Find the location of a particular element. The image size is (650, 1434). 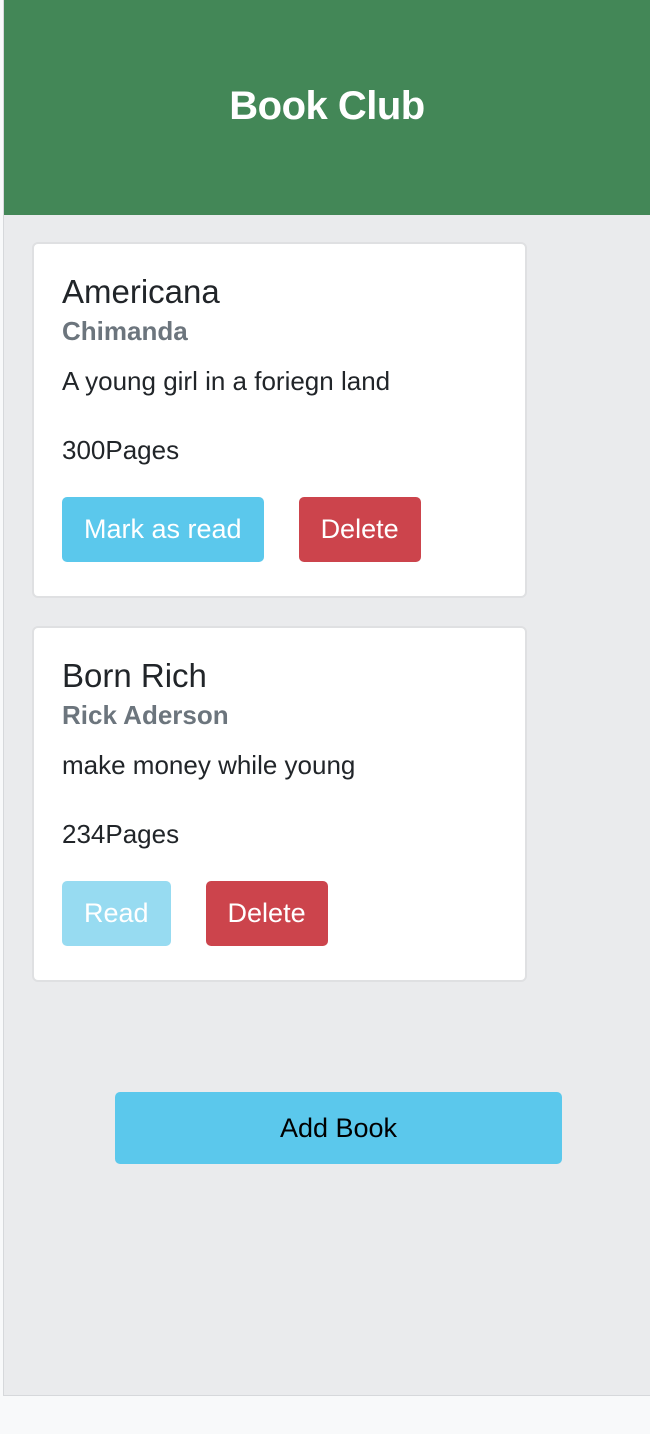

app-header: Book Club is located at coordinates (327, 107).